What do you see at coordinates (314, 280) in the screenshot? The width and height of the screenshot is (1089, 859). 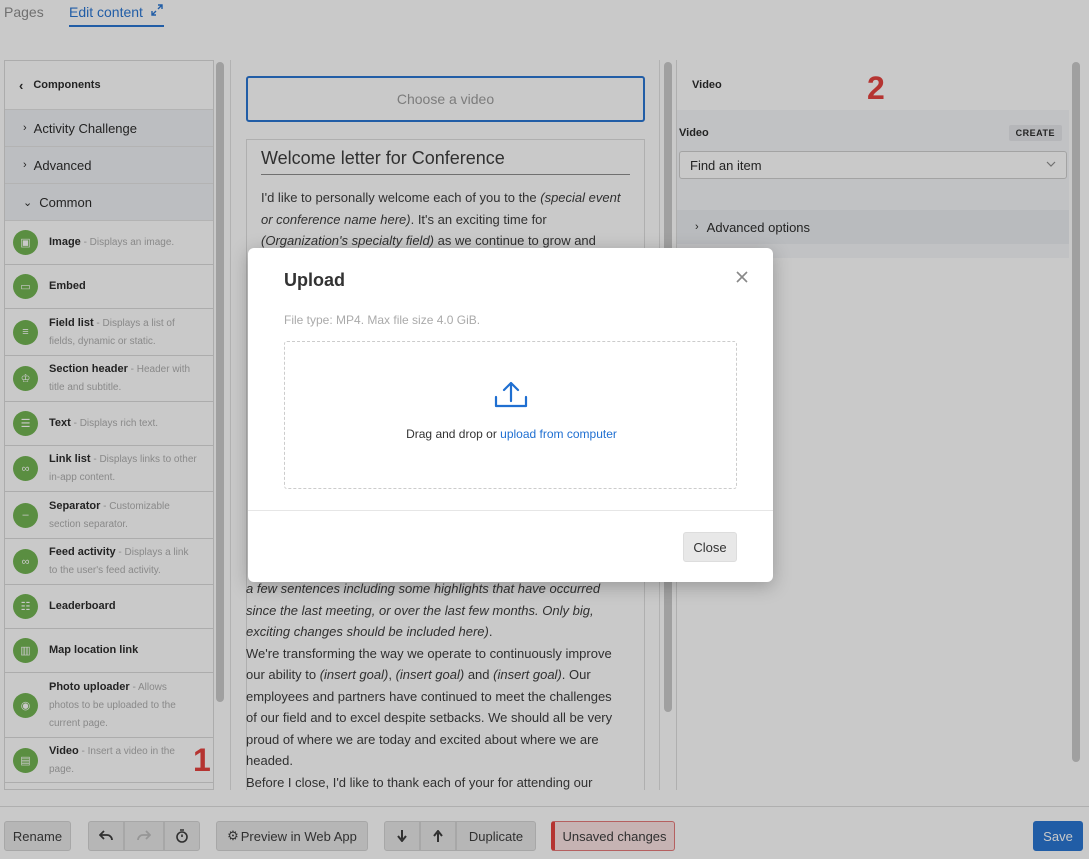 I see `modal-title: Upload` at bounding box center [314, 280].